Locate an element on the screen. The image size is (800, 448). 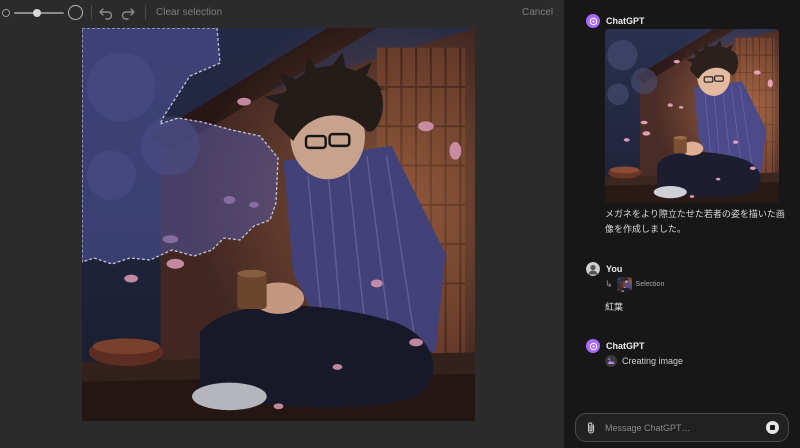
clear-selection-button: Clear selection is located at coordinates (189, 12).